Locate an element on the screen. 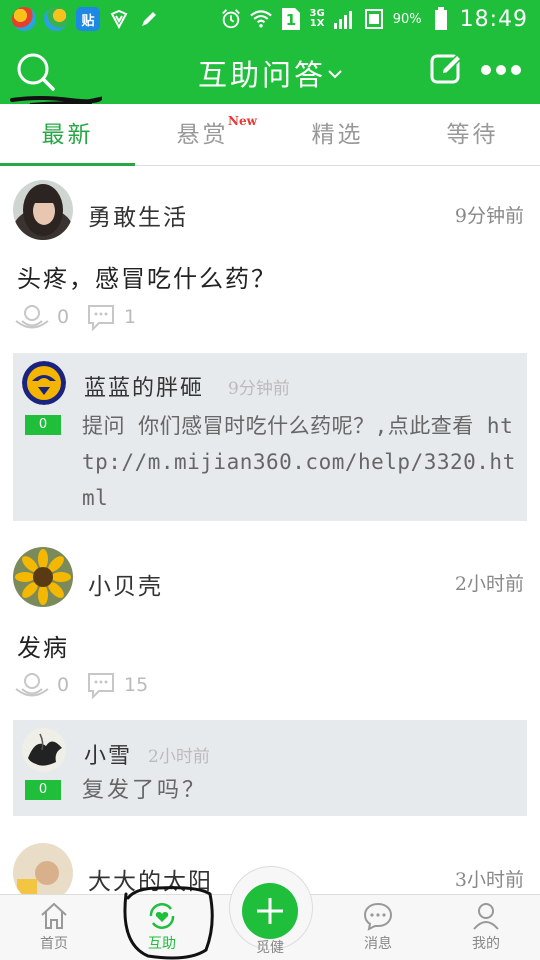  sim-icon: 1 is located at coordinates (291, 19).